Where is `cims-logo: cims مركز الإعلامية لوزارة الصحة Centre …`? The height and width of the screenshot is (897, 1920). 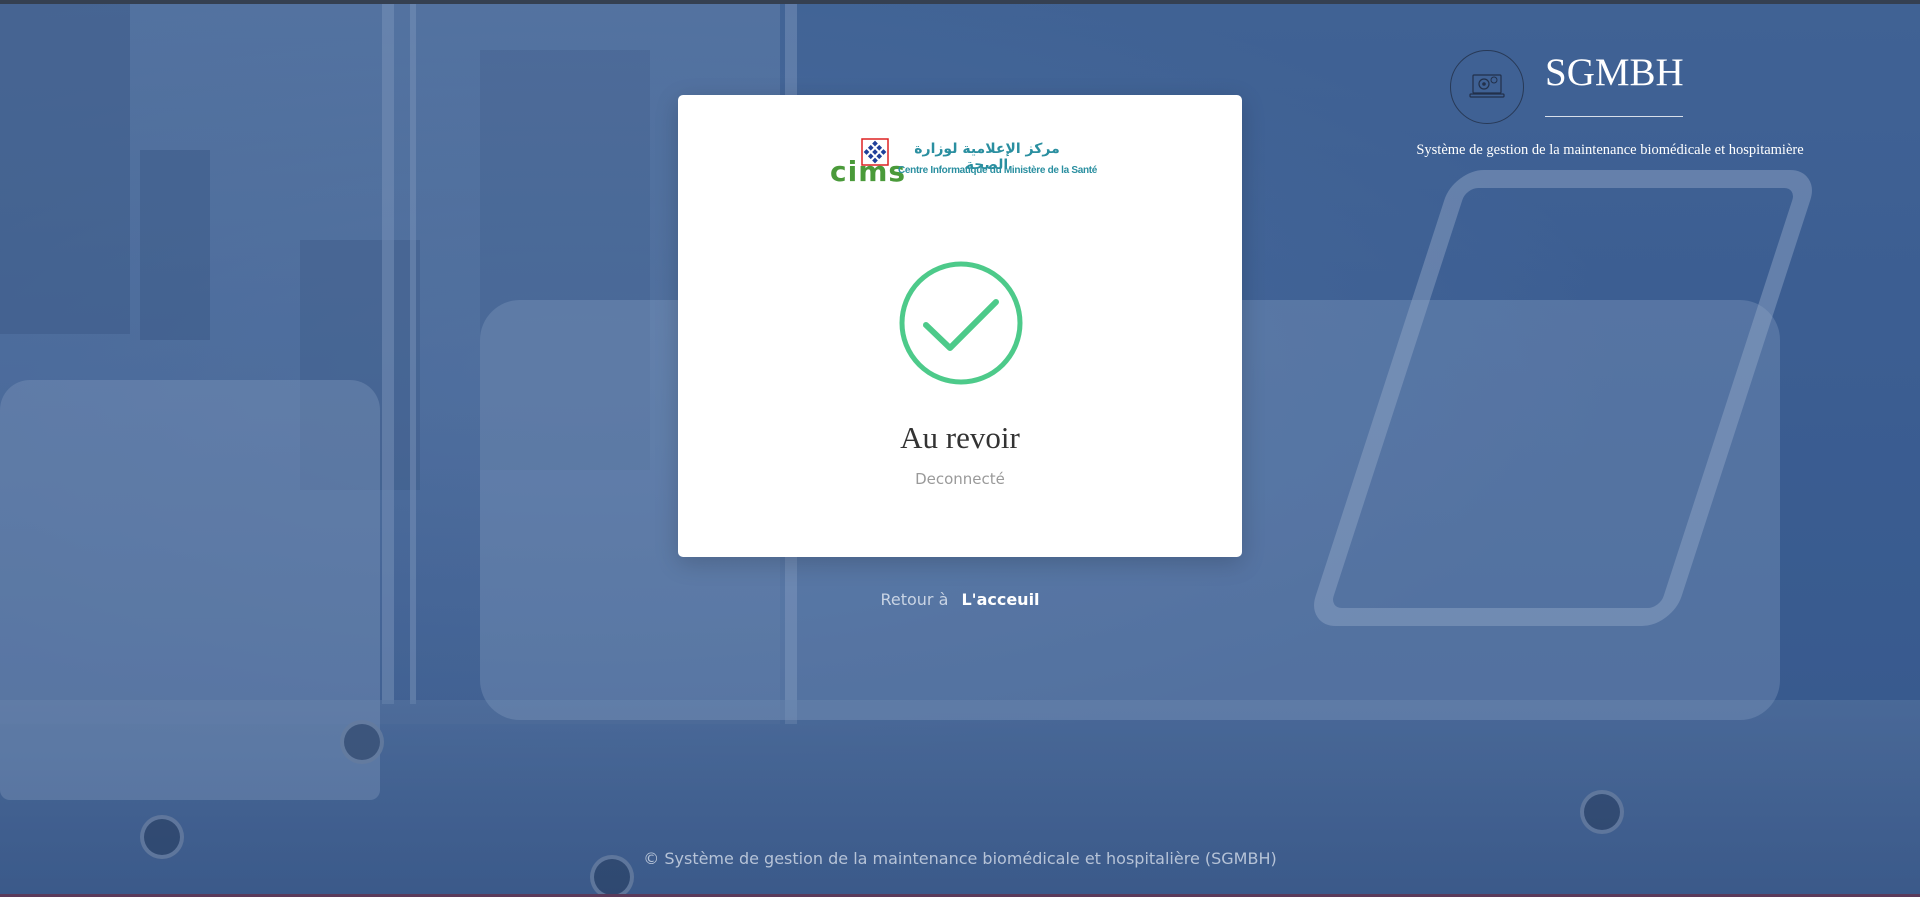 cims-logo: cims مركز الإعلامية لوزارة الصحة Centre … is located at coordinates (964, 163).